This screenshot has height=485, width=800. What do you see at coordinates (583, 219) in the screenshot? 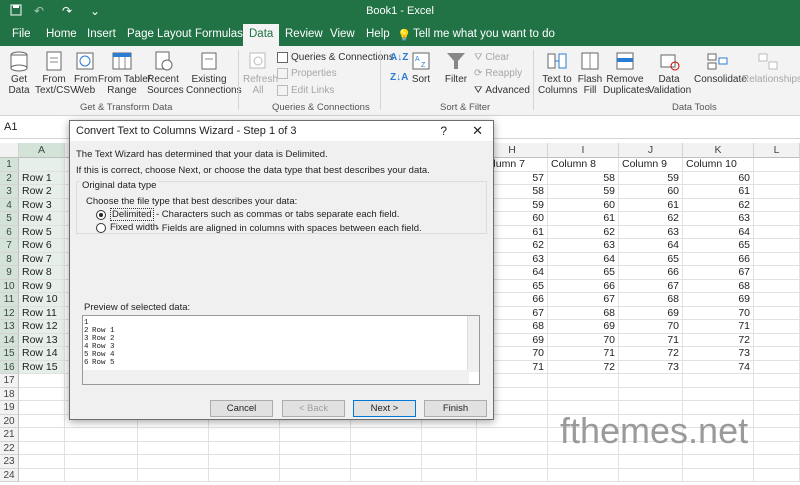
I see `cell-i5: 61` at bounding box center [583, 219].